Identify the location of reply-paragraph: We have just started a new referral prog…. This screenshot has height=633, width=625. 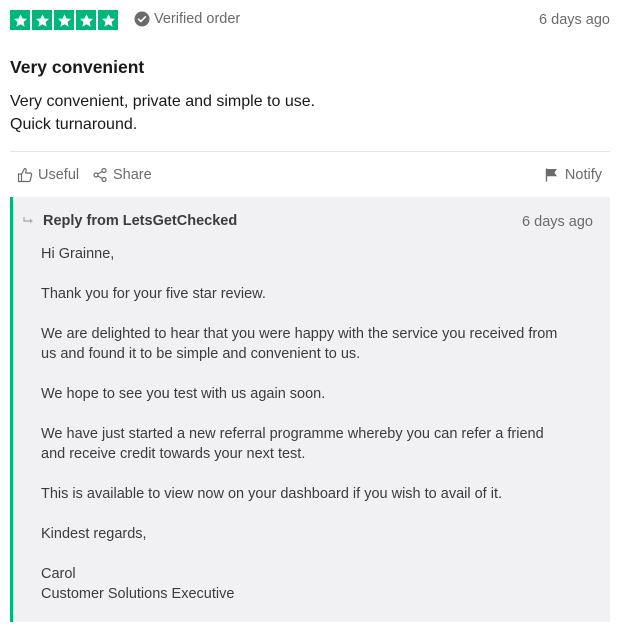
(321, 444).